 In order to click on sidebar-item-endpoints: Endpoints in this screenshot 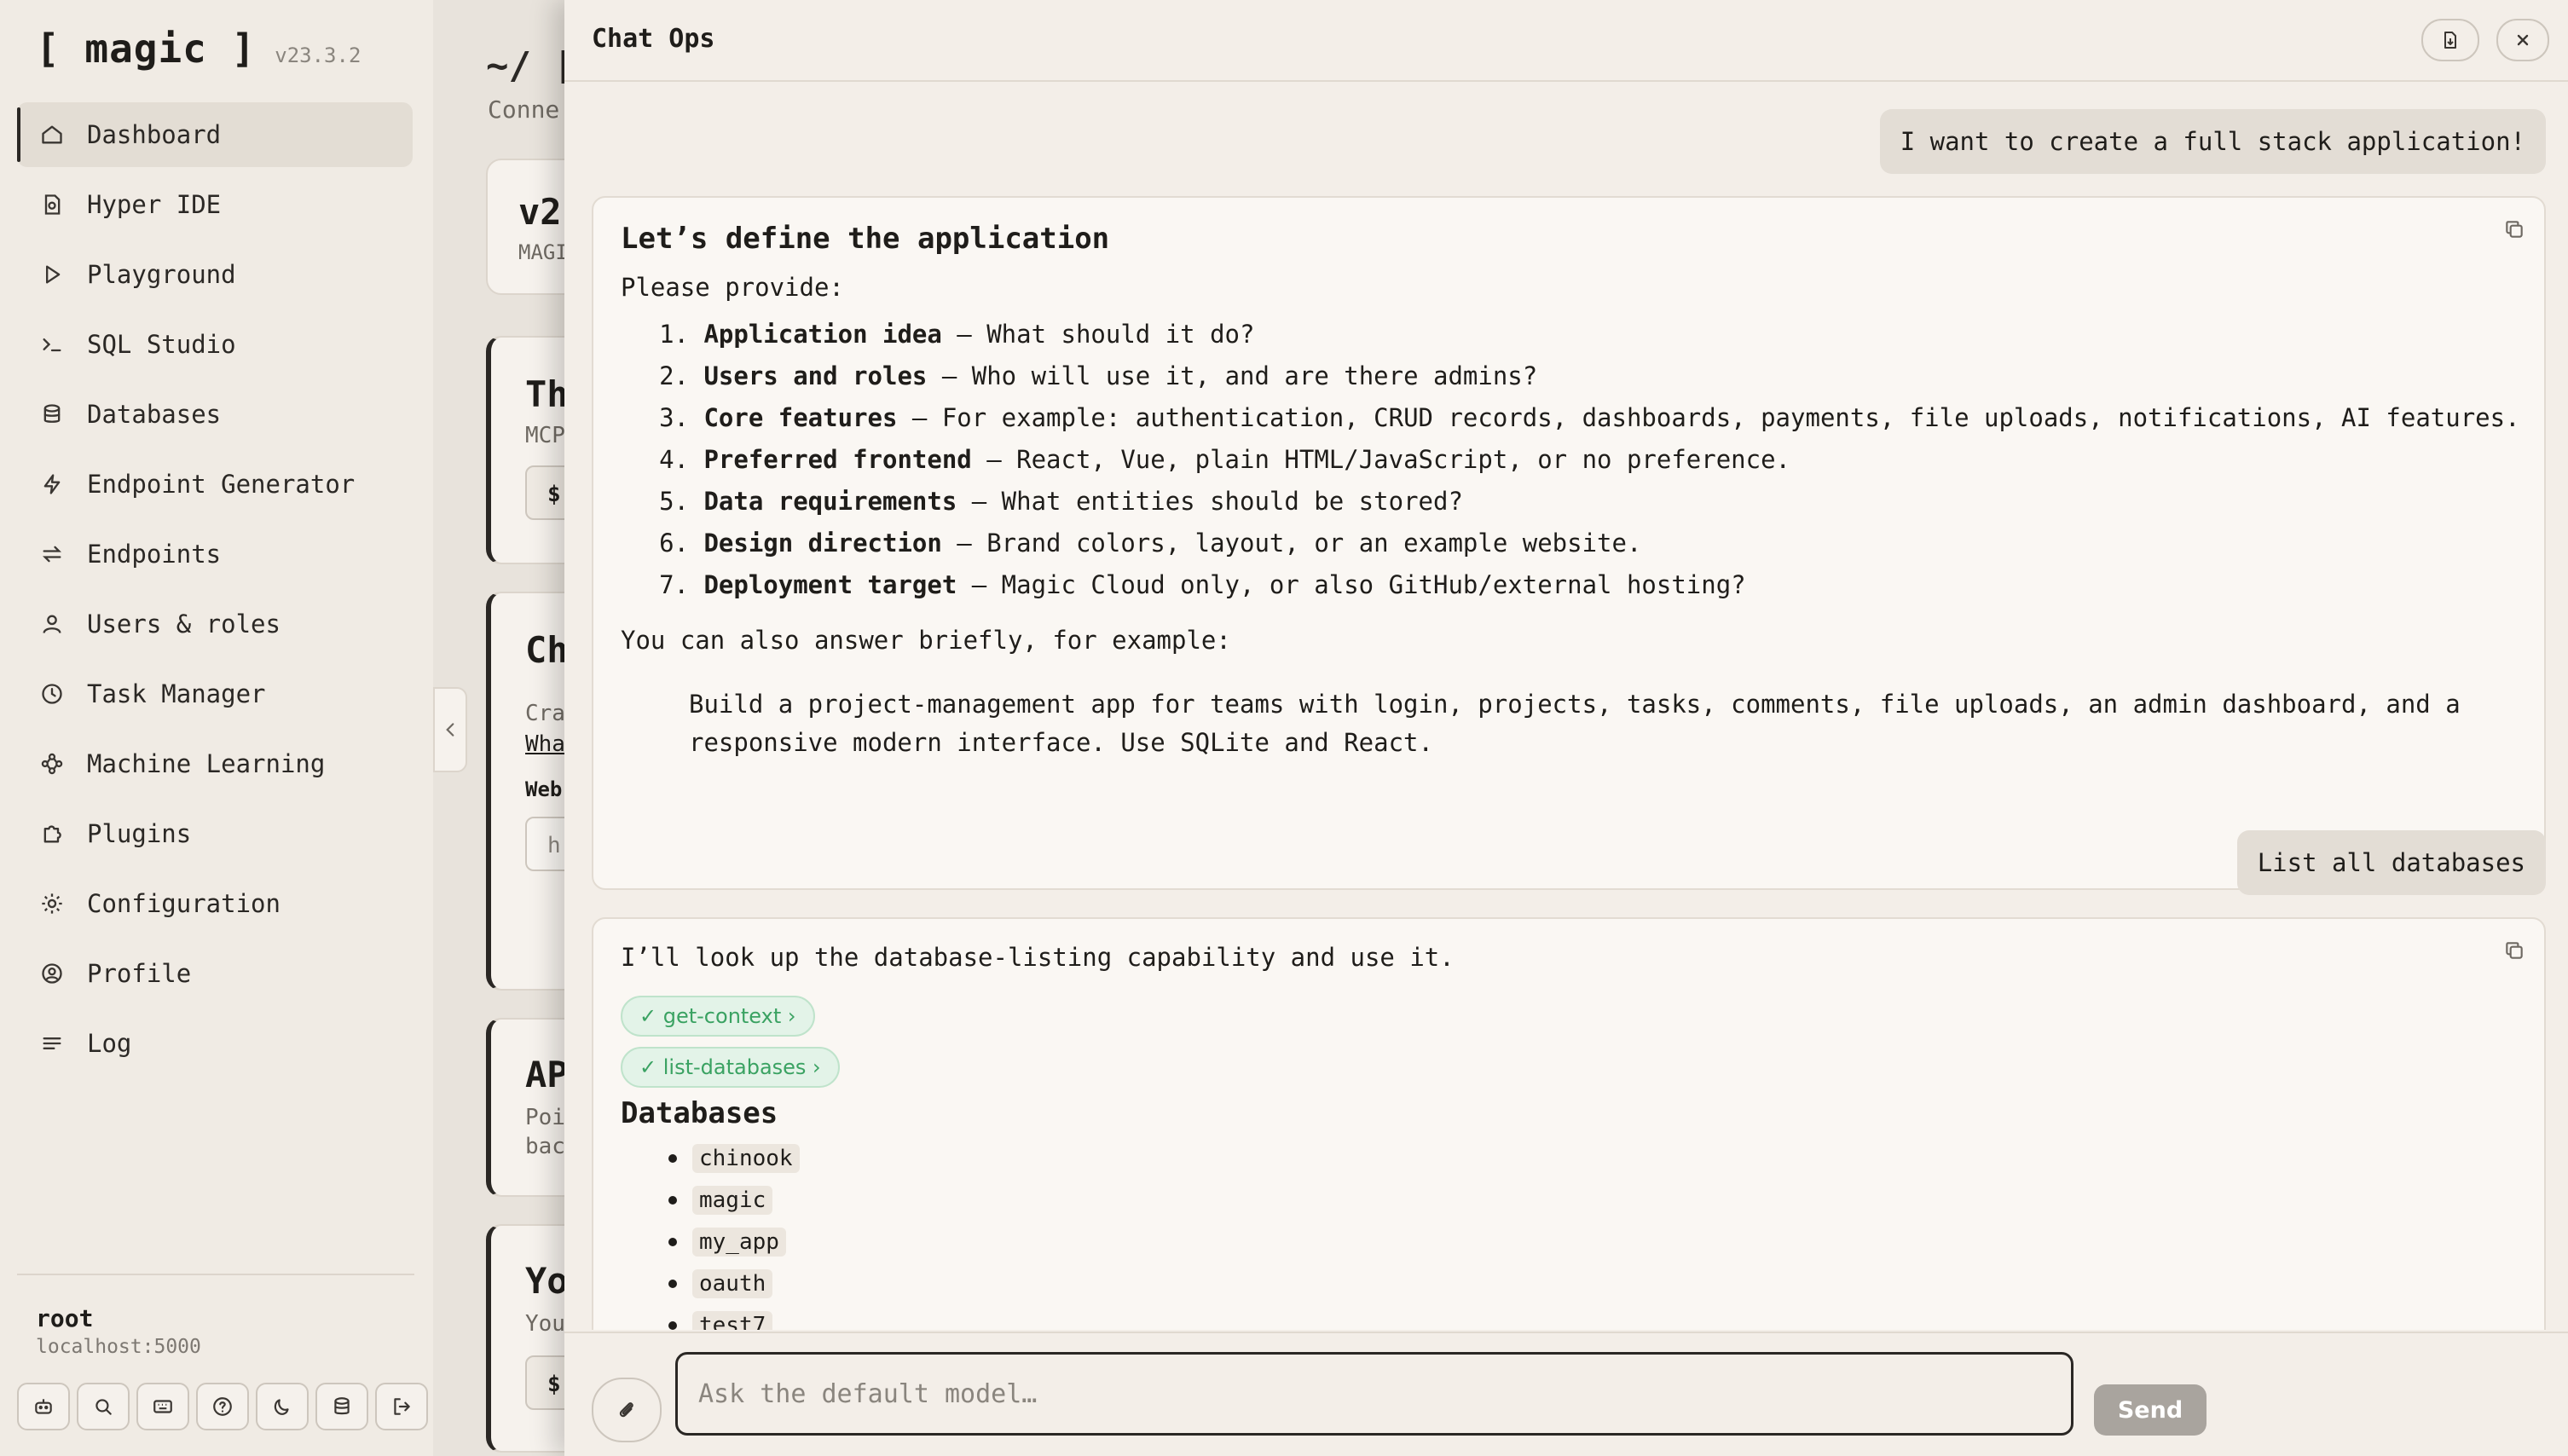, I will do `click(215, 554)`.